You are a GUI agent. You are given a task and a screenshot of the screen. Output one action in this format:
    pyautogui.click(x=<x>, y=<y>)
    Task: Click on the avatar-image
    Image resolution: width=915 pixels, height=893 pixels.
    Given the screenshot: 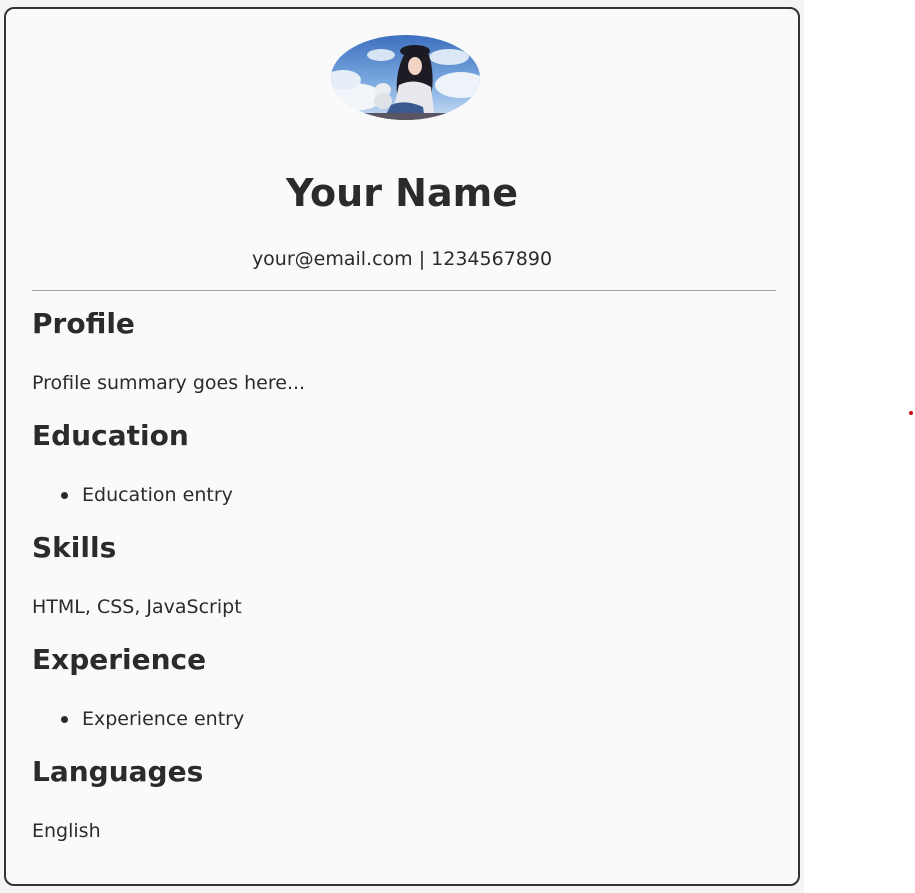 What is the action you would take?
    pyautogui.click(x=405, y=77)
    